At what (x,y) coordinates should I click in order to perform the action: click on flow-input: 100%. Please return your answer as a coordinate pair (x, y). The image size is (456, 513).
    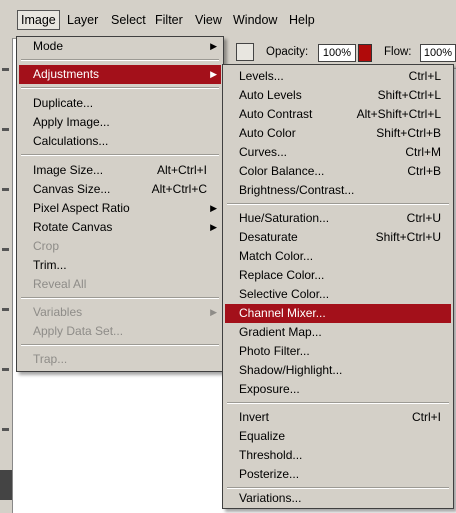
    Looking at the image, I should click on (438, 53).